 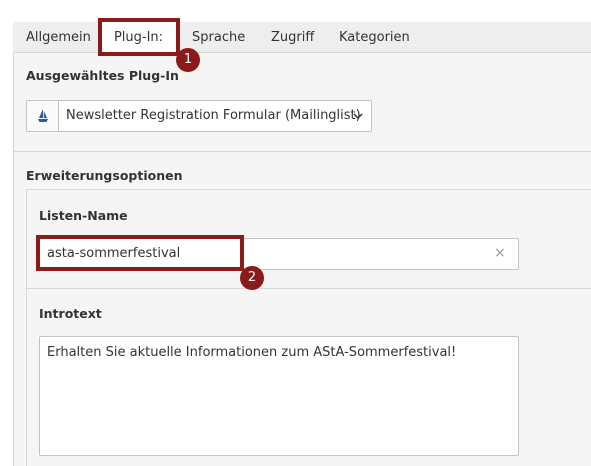 What do you see at coordinates (252, 278) in the screenshot?
I see `annotation-marker-2: 2` at bounding box center [252, 278].